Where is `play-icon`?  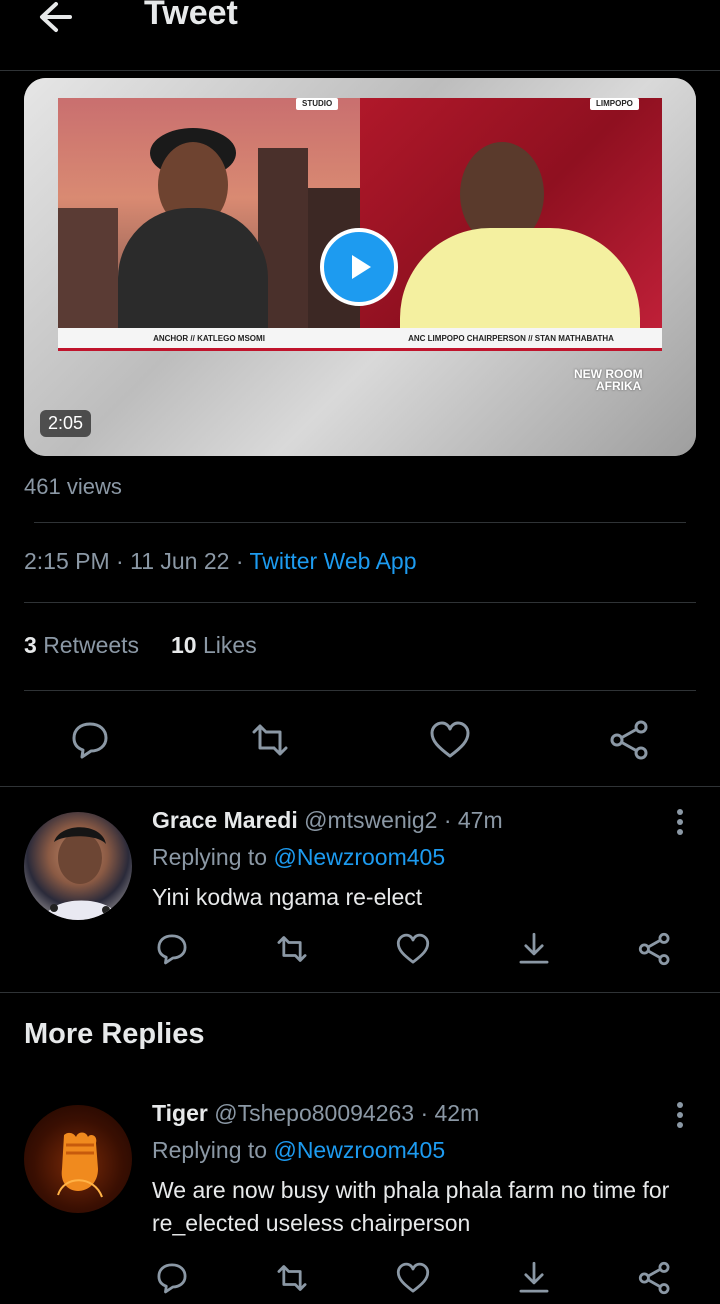
play-icon is located at coordinates (361, 267).